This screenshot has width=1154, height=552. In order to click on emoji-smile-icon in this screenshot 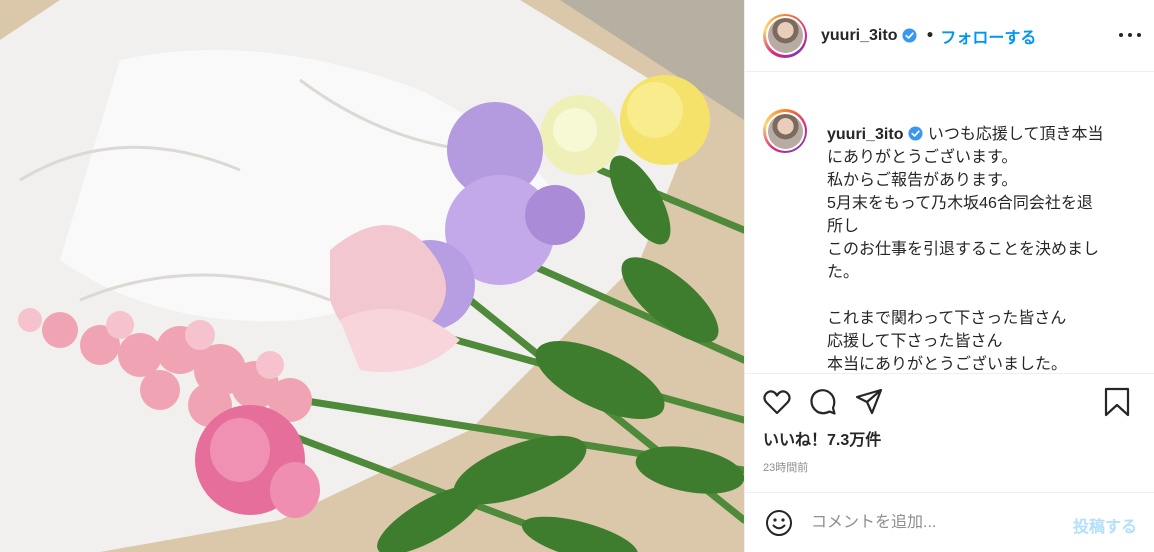, I will do `click(779, 523)`.